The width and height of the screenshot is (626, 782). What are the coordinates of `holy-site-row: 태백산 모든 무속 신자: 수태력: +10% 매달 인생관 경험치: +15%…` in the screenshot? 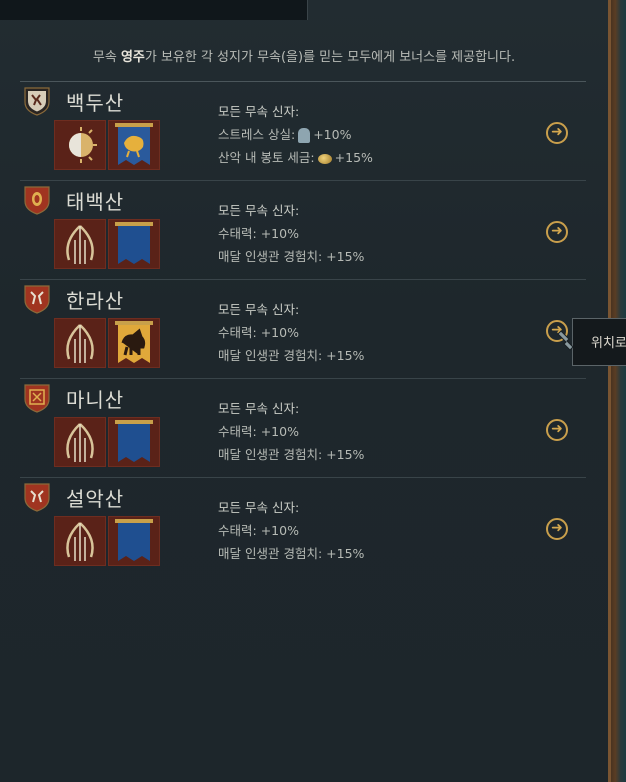 It's located at (303, 229).